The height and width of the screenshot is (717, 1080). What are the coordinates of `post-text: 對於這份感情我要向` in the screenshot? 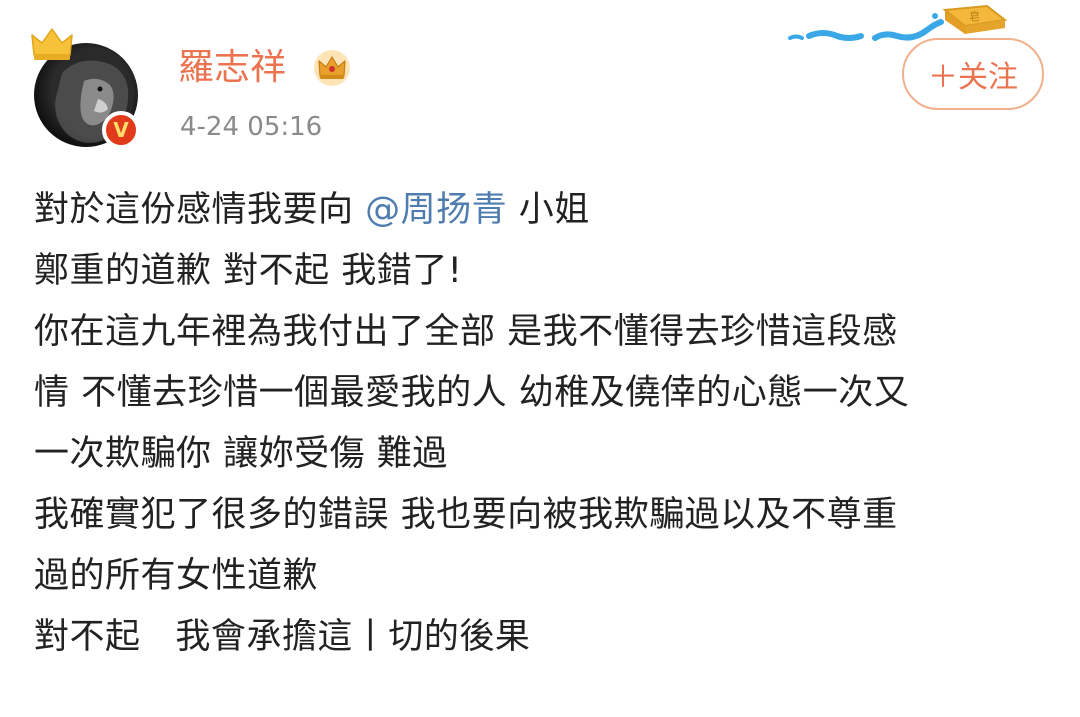 It's located at (200, 210).